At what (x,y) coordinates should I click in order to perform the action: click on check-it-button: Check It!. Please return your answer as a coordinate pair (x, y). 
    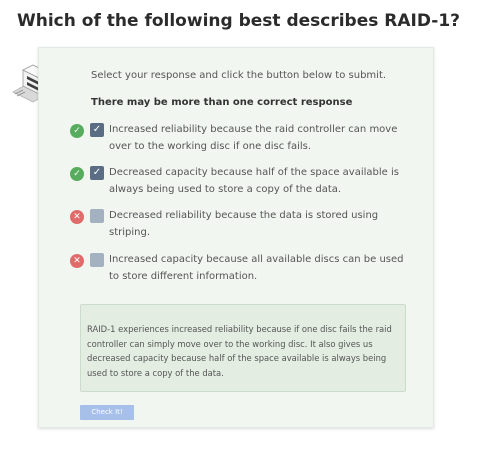
    Looking at the image, I should click on (107, 412).